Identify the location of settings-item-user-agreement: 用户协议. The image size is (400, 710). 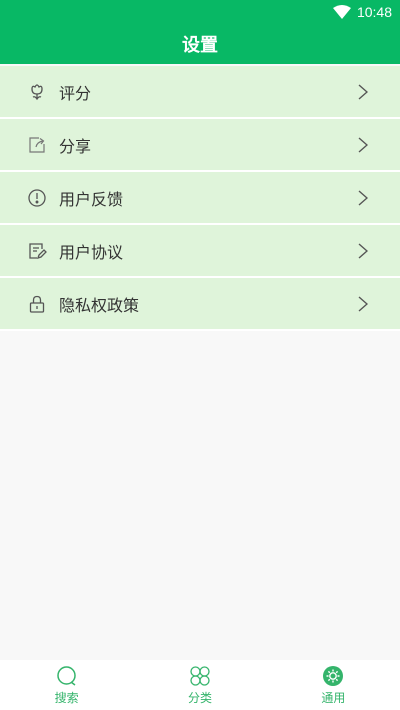
(200, 251).